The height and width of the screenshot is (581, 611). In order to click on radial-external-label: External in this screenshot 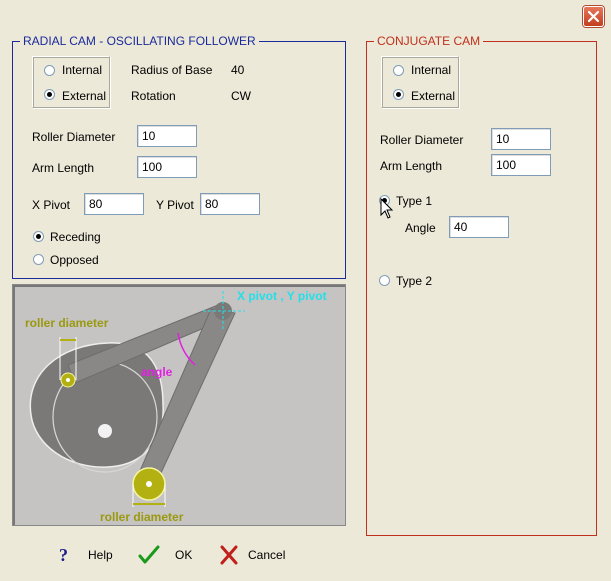, I will do `click(84, 96)`.